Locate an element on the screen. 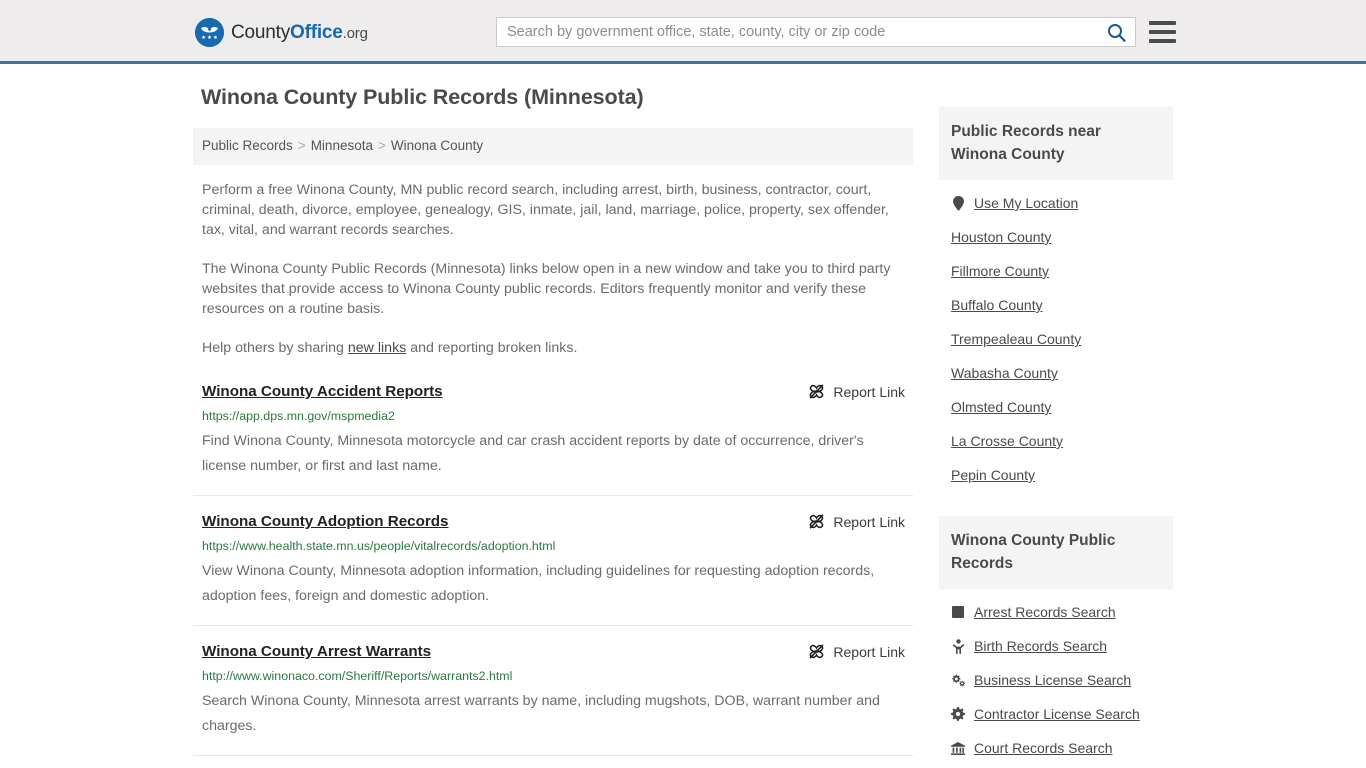  new-links-link: new links is located at coordinates (377, 348).